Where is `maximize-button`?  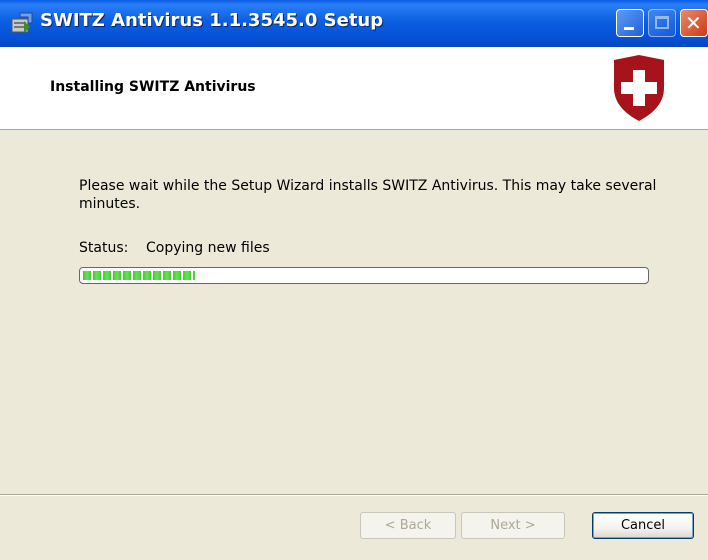 maximize-button is located at coordinates (662, 23).